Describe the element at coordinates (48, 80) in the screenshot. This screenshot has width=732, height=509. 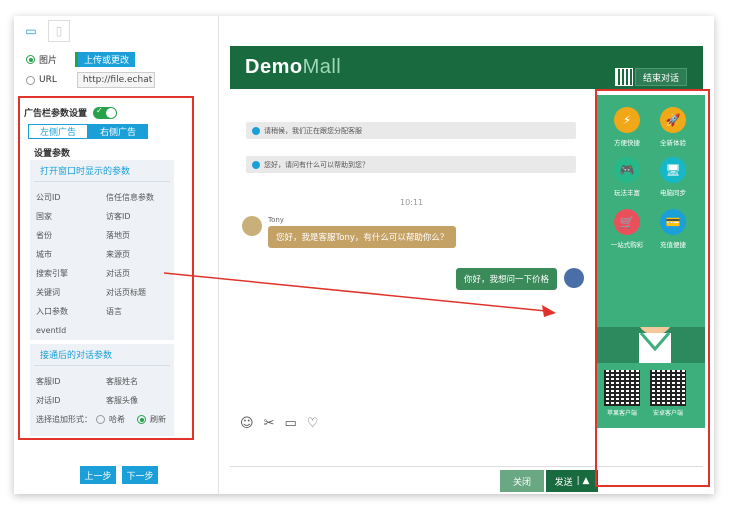
I see `url-label: URL` at that location.